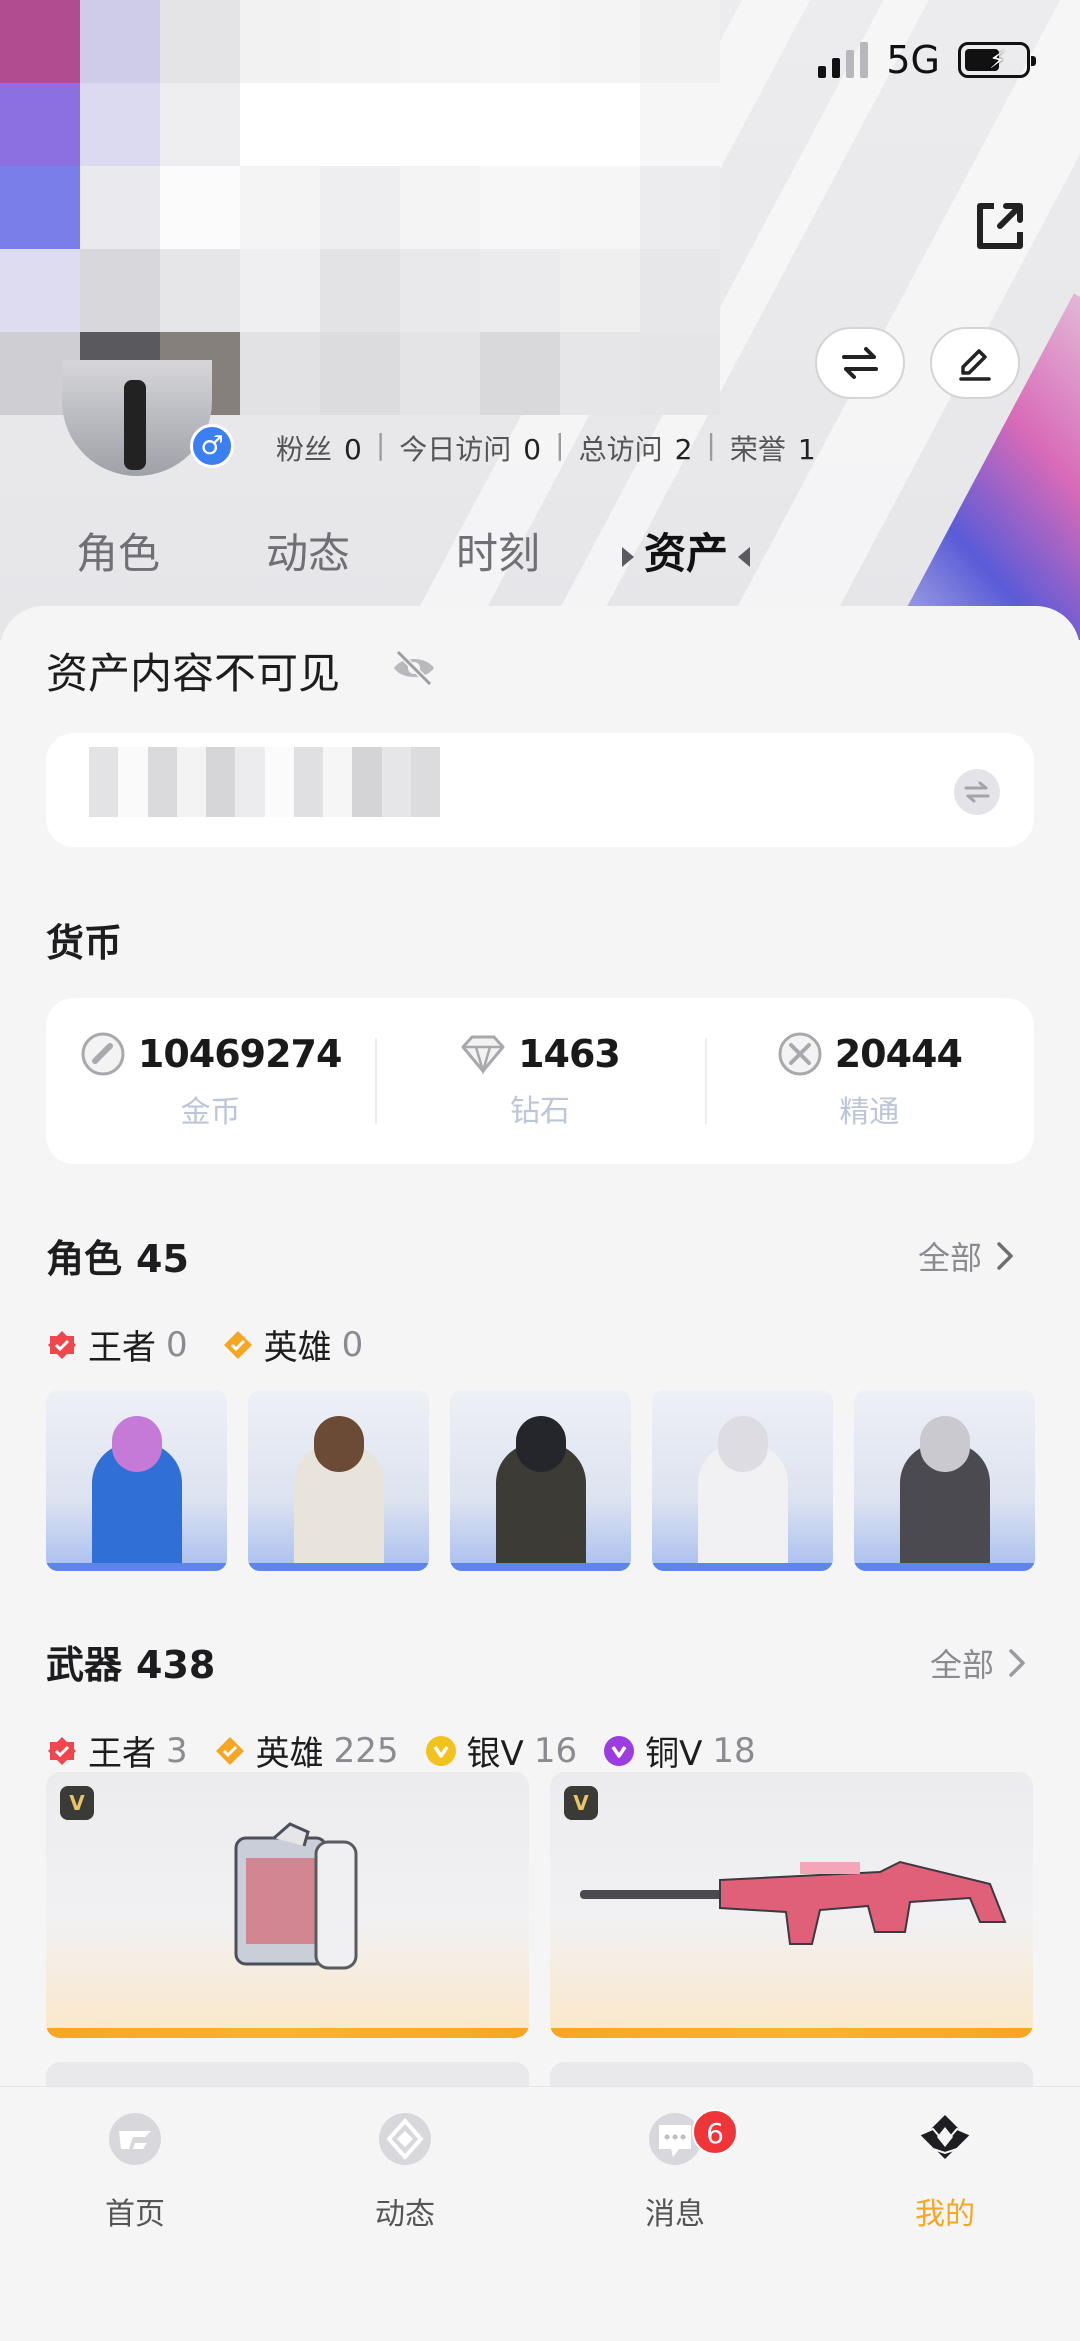 The height and width of the screenshot is (2341, 1080). What do you see at coordinates (117, 1344) in the screenshot?
I see `rarity-king: 王者 0` at bounding box center [117, 1344].